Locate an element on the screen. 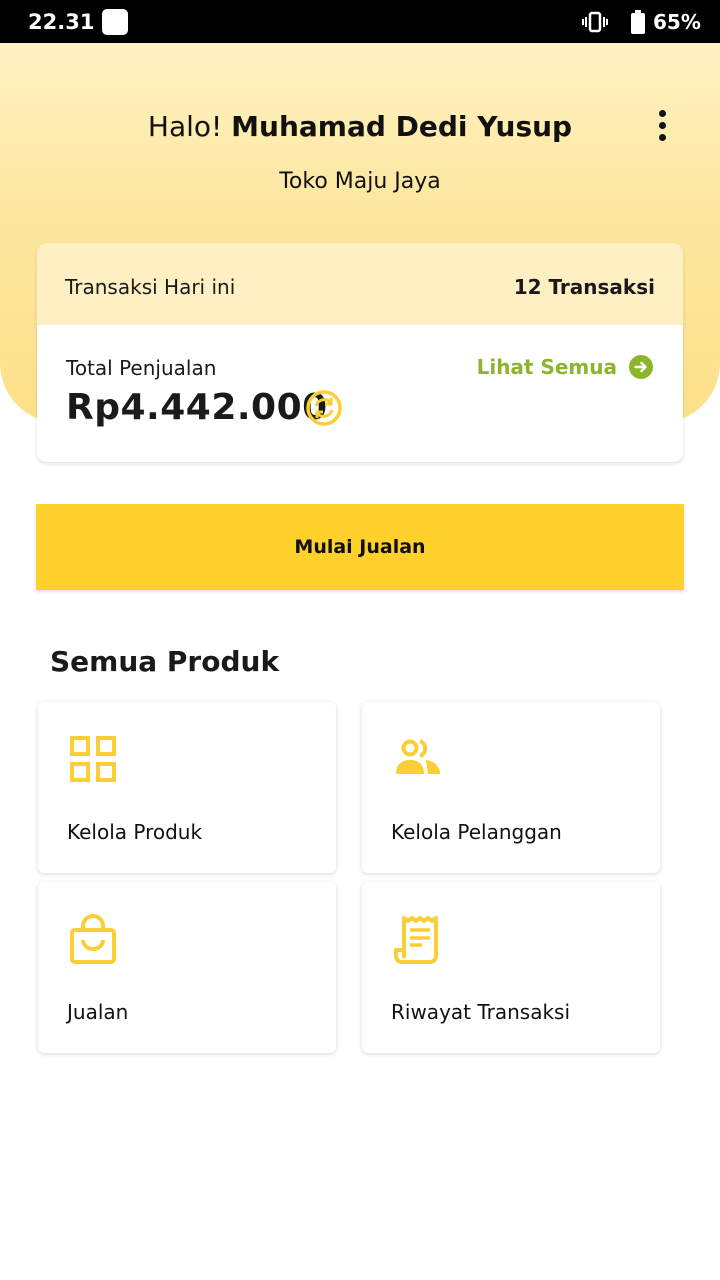  tile-manage-products: Kelola Produk is located at coordinates (187, 787).